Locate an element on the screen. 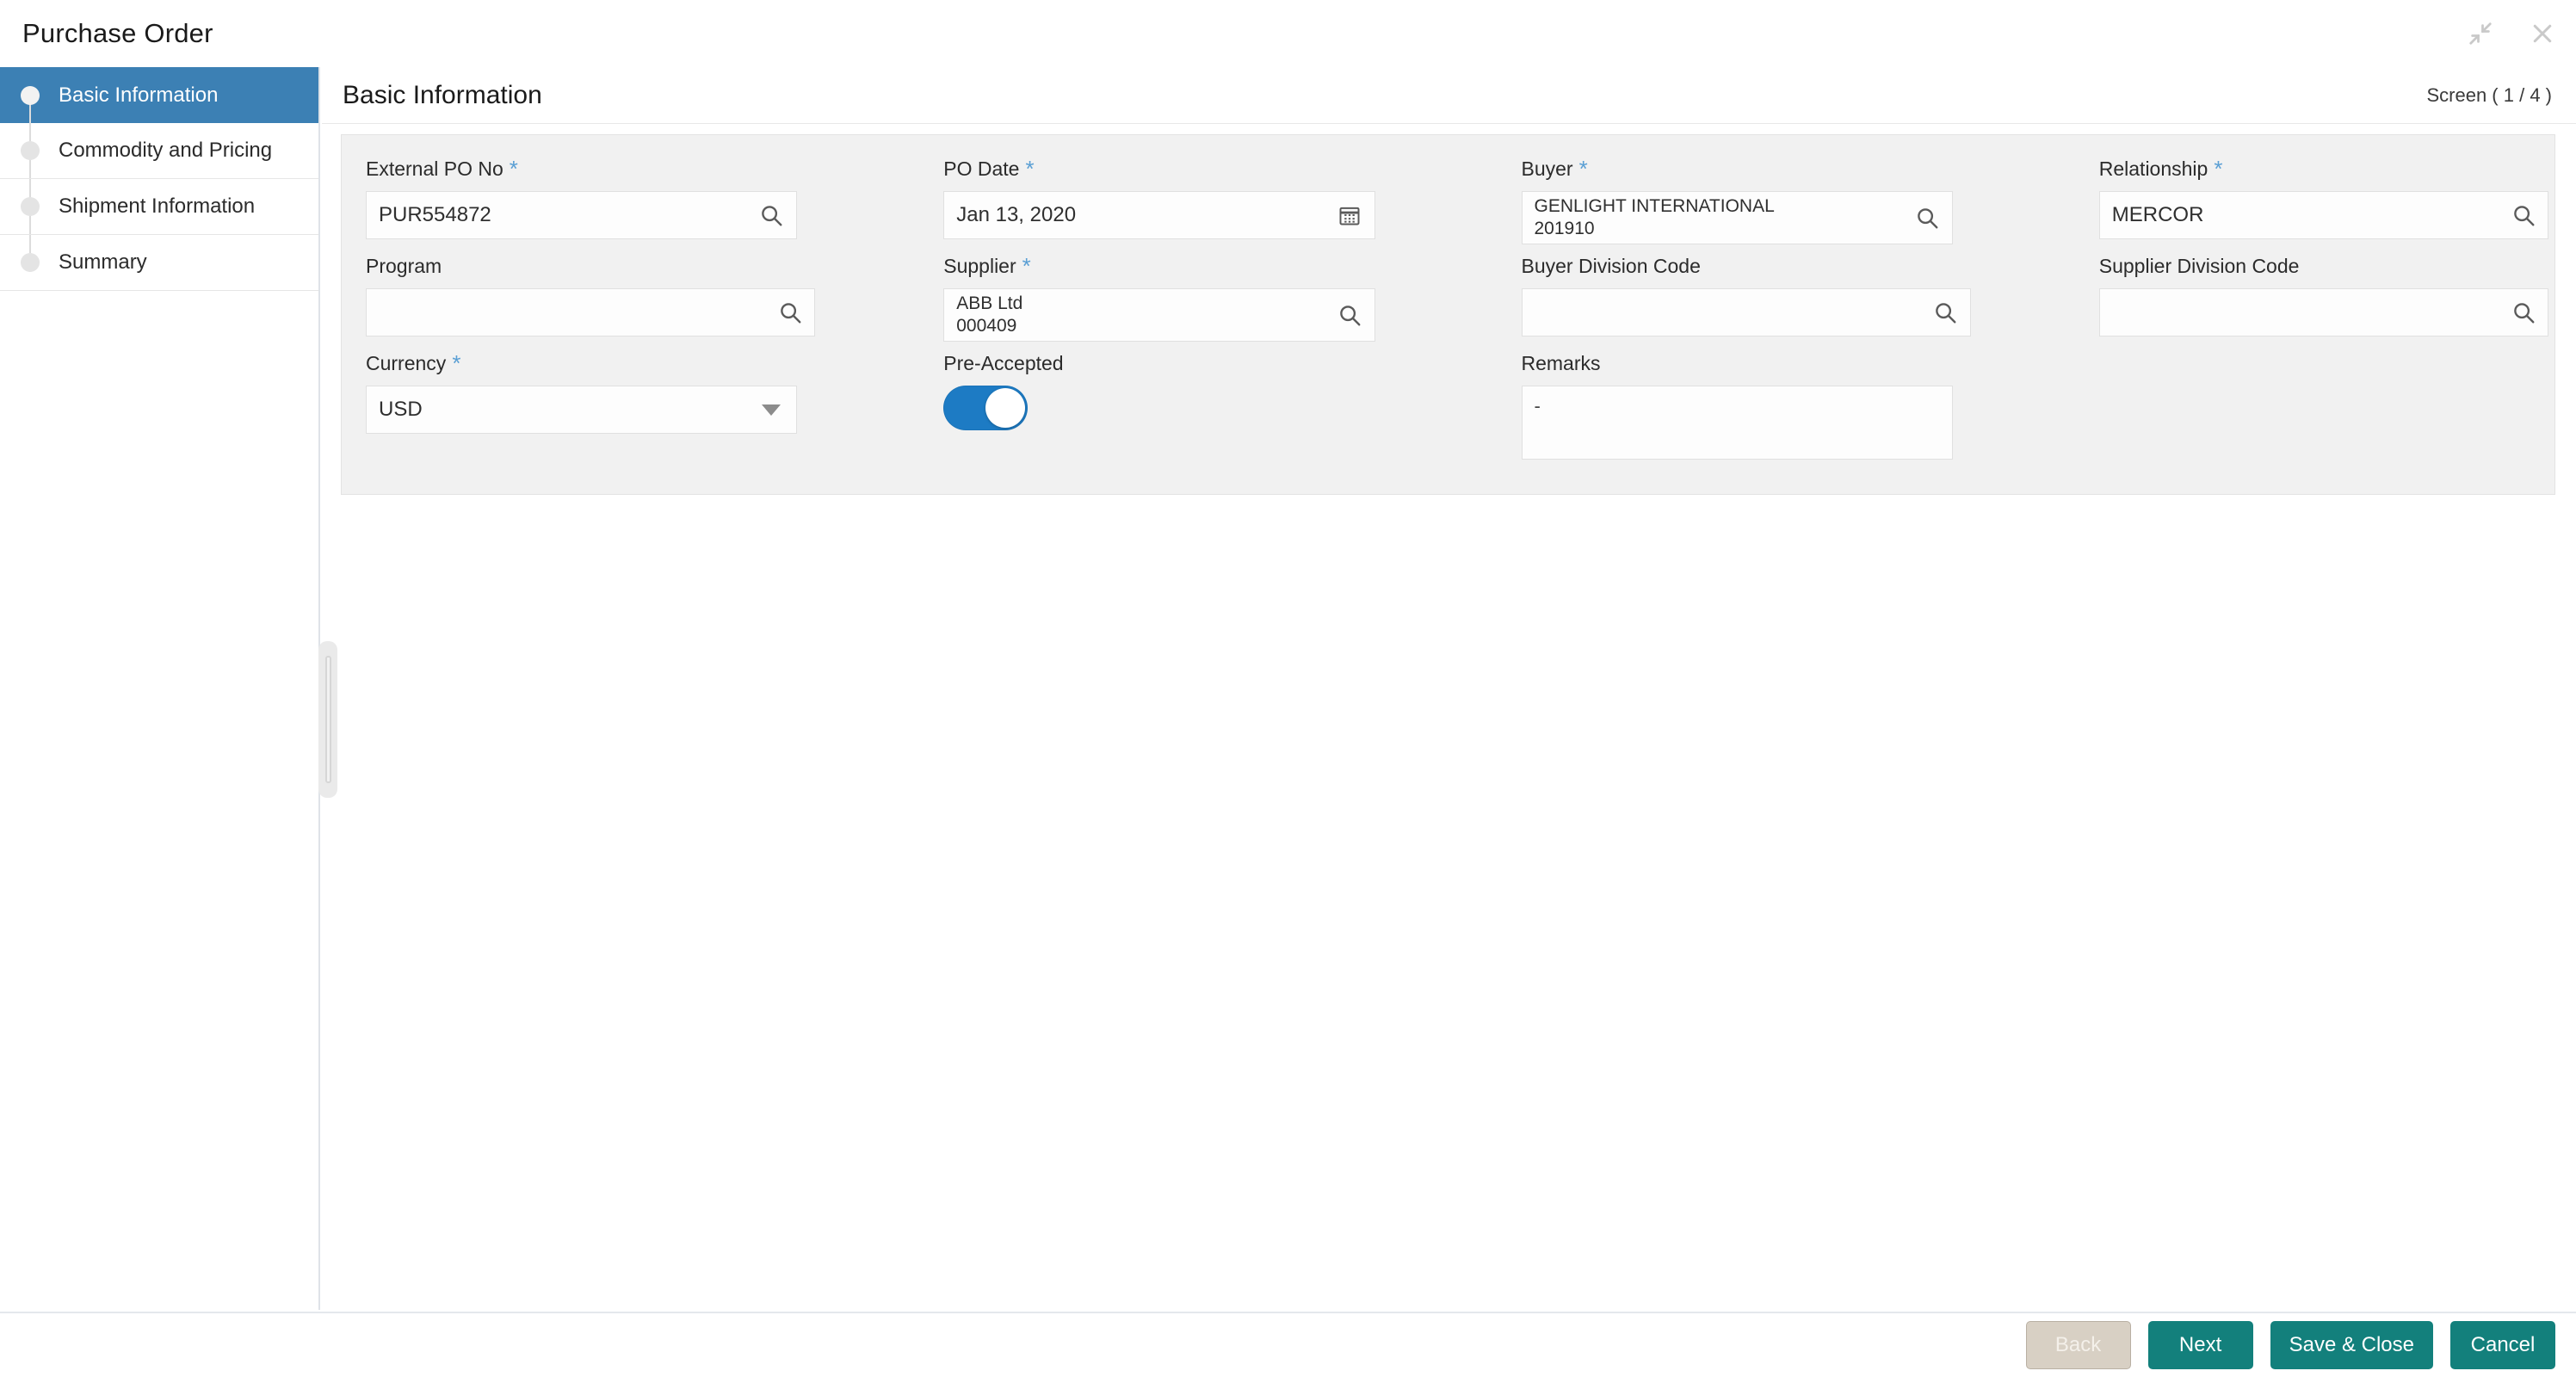 Image resolution: width=2576 pixels, height=1377 pixels. input-container: ABB Ltd 000409 is located at coordinates (1159, 315).